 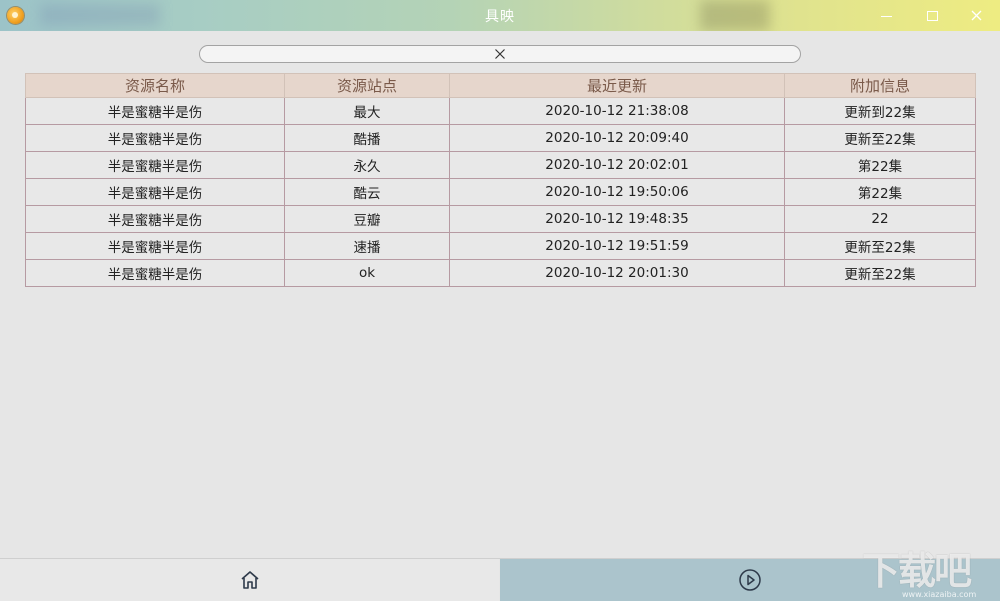 I want to click on column-header-site: 资源站点, so click(x=367, y=85).